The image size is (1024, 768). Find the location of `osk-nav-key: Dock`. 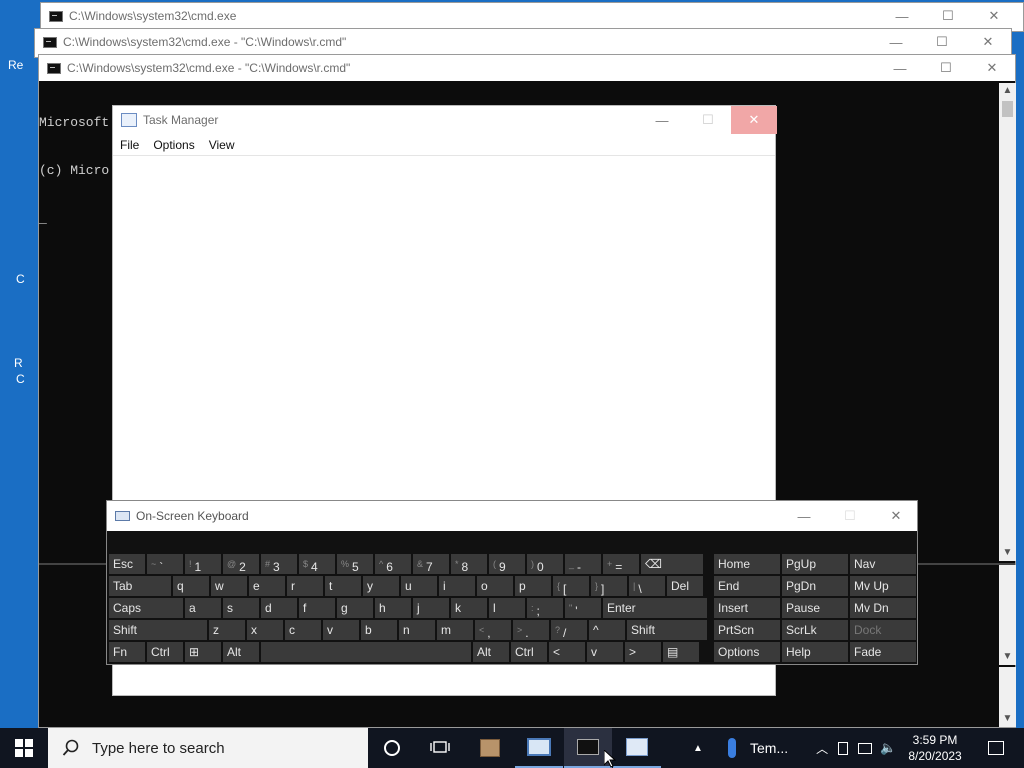

osk-nav-key: Dock is located at coordinates (883, 630).